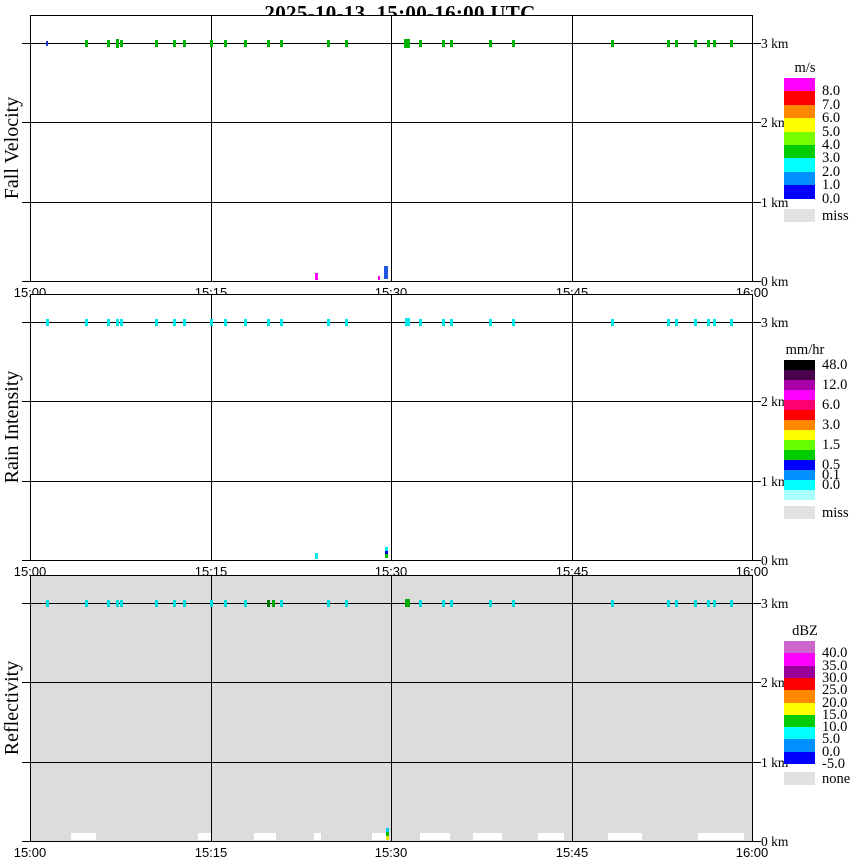  I want to click on y-axis-label: 3 km, so click(775, 603).